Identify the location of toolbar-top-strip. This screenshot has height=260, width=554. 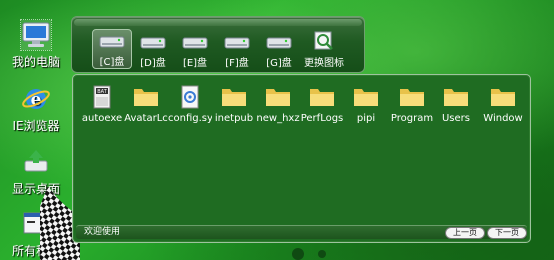
(218, 22).